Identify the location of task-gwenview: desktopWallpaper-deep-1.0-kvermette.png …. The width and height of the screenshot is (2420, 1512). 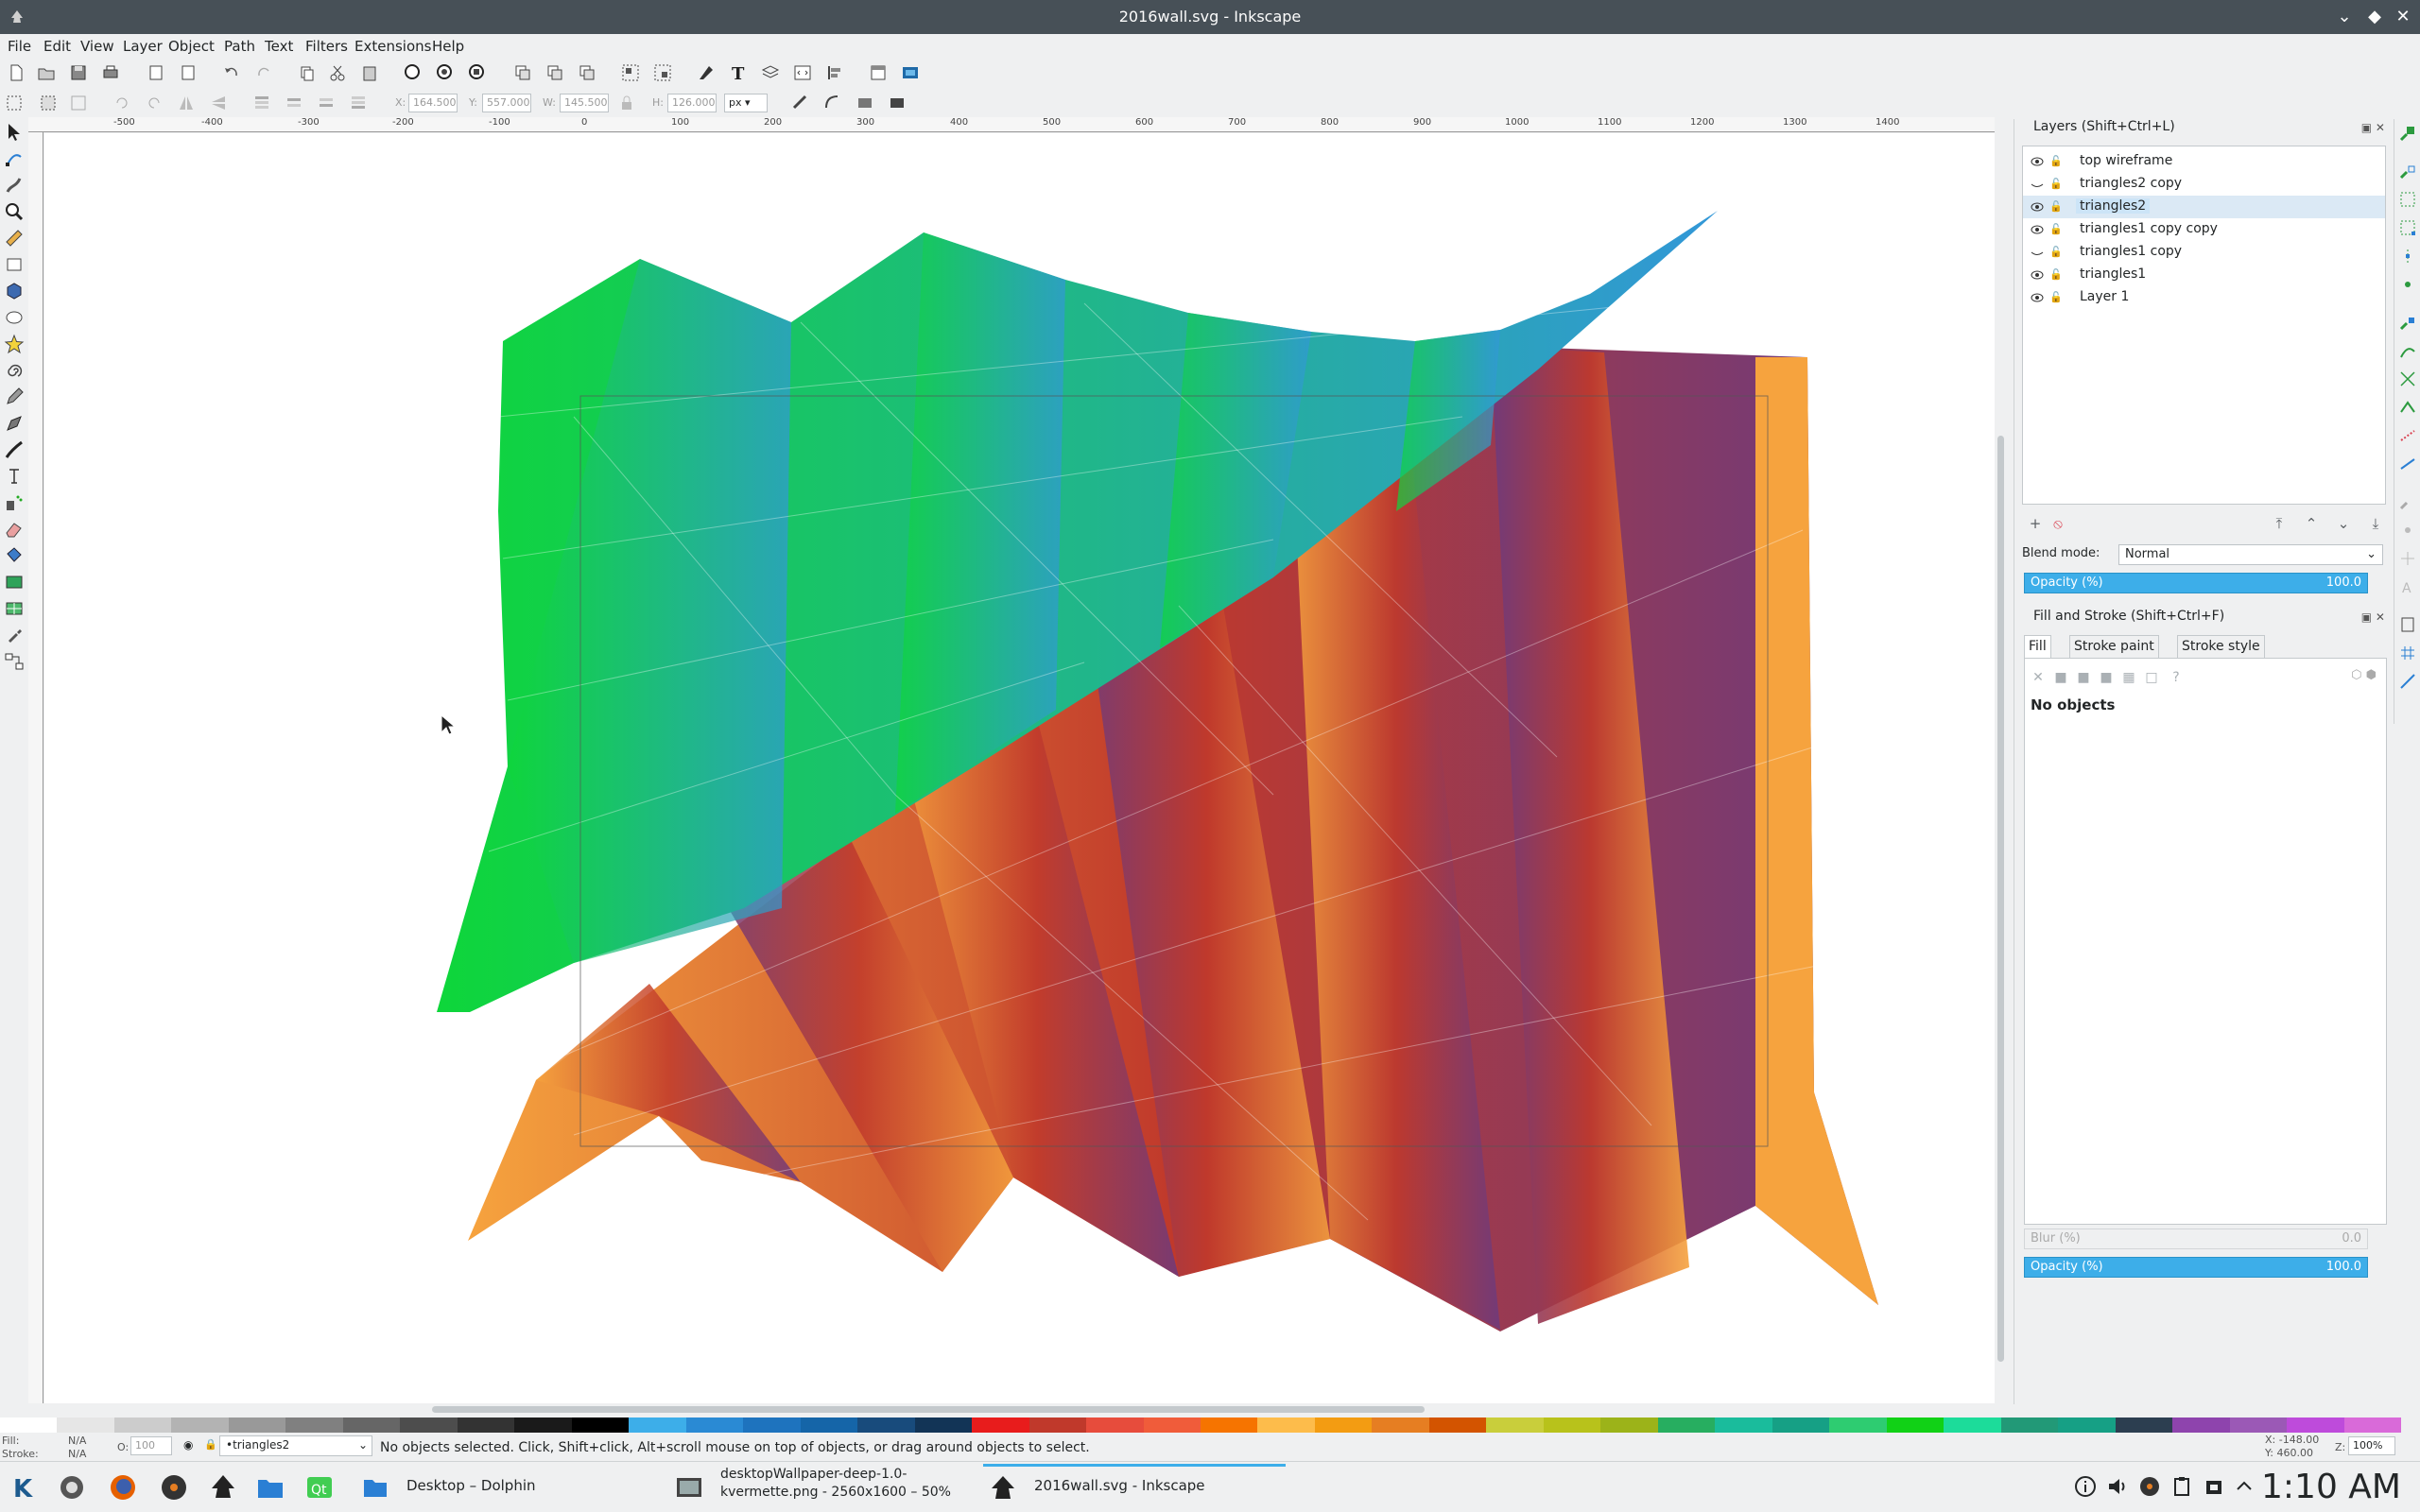
(822, 1487).